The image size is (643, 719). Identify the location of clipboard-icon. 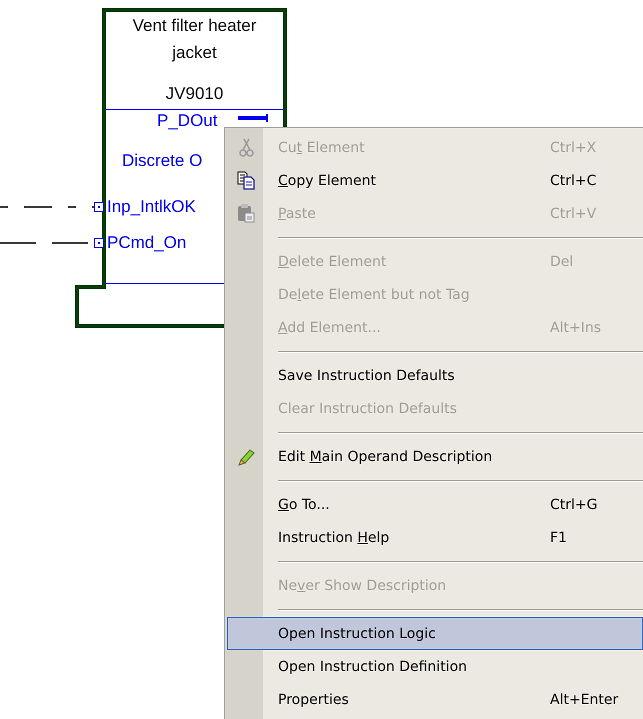
(246, 213).